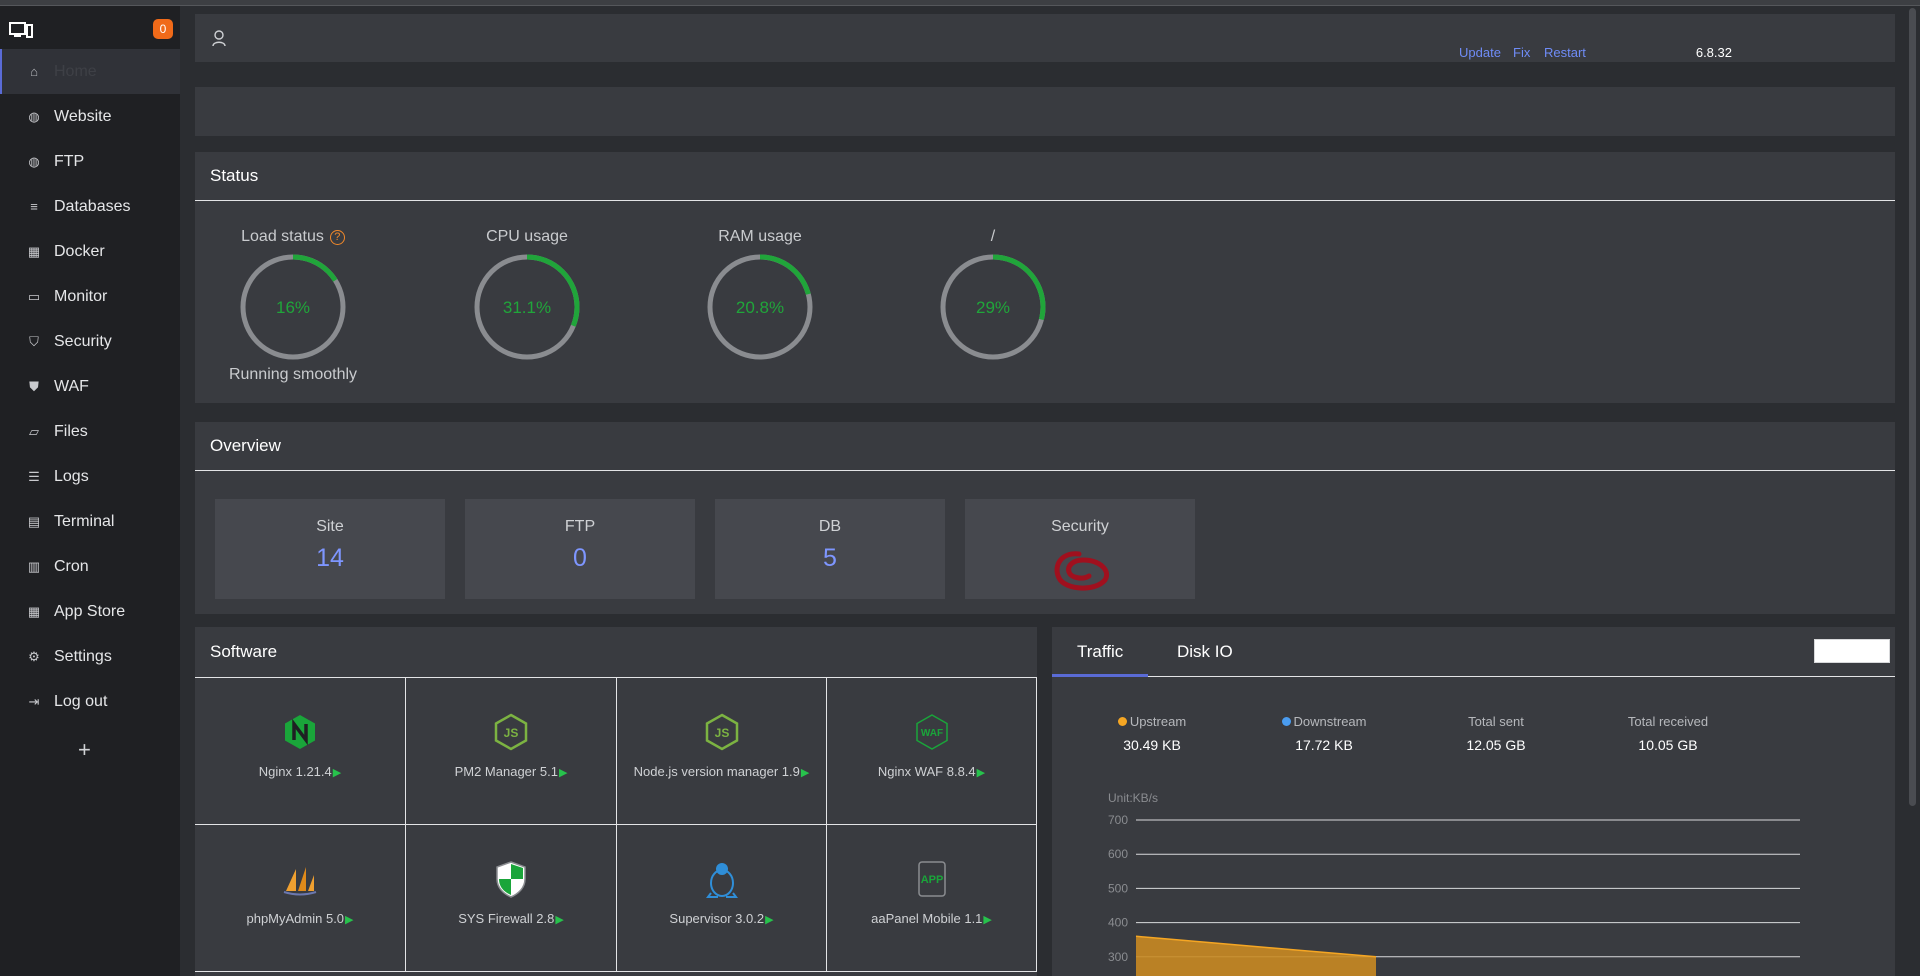 This screenshot has width=1920, height=976. I want to click on overview-card-label: FTP, so click(580, 526).